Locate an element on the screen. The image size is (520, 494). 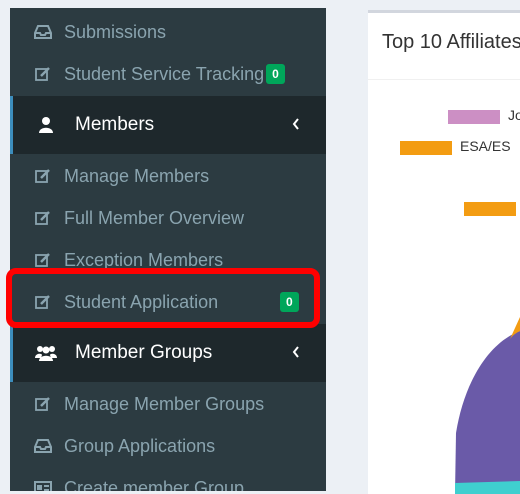
sidebar-item-submissions: Submissions is located at coordinates (168, 32).